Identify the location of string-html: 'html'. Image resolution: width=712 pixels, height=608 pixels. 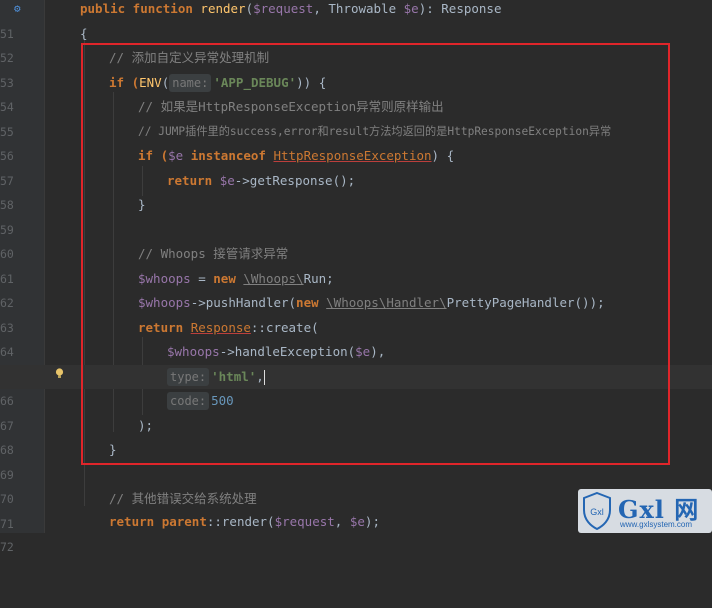
(234, 376).